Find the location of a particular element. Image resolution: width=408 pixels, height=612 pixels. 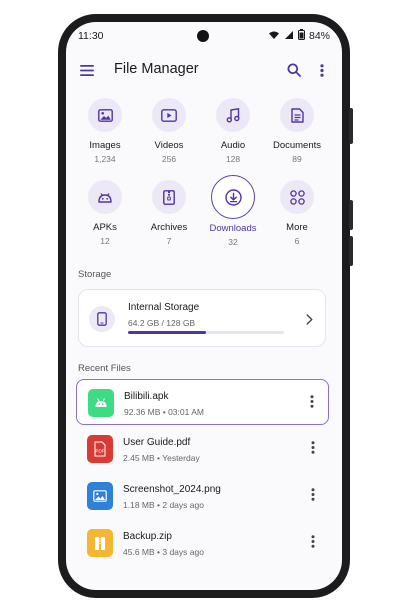

file-name: User Guide.pdf is located at coordinates (157, 442).